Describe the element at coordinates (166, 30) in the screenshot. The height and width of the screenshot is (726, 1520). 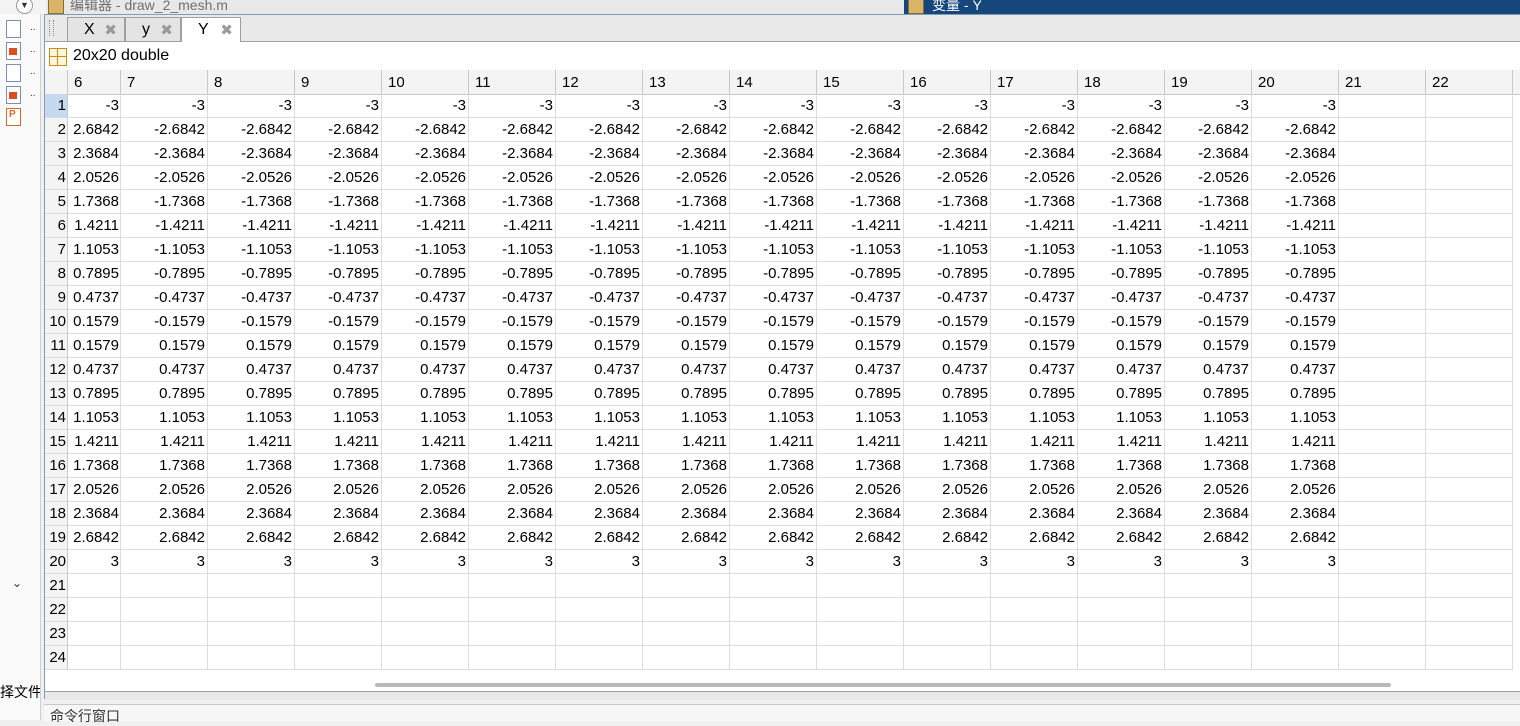
I see `close-icon: ✖` at that location.